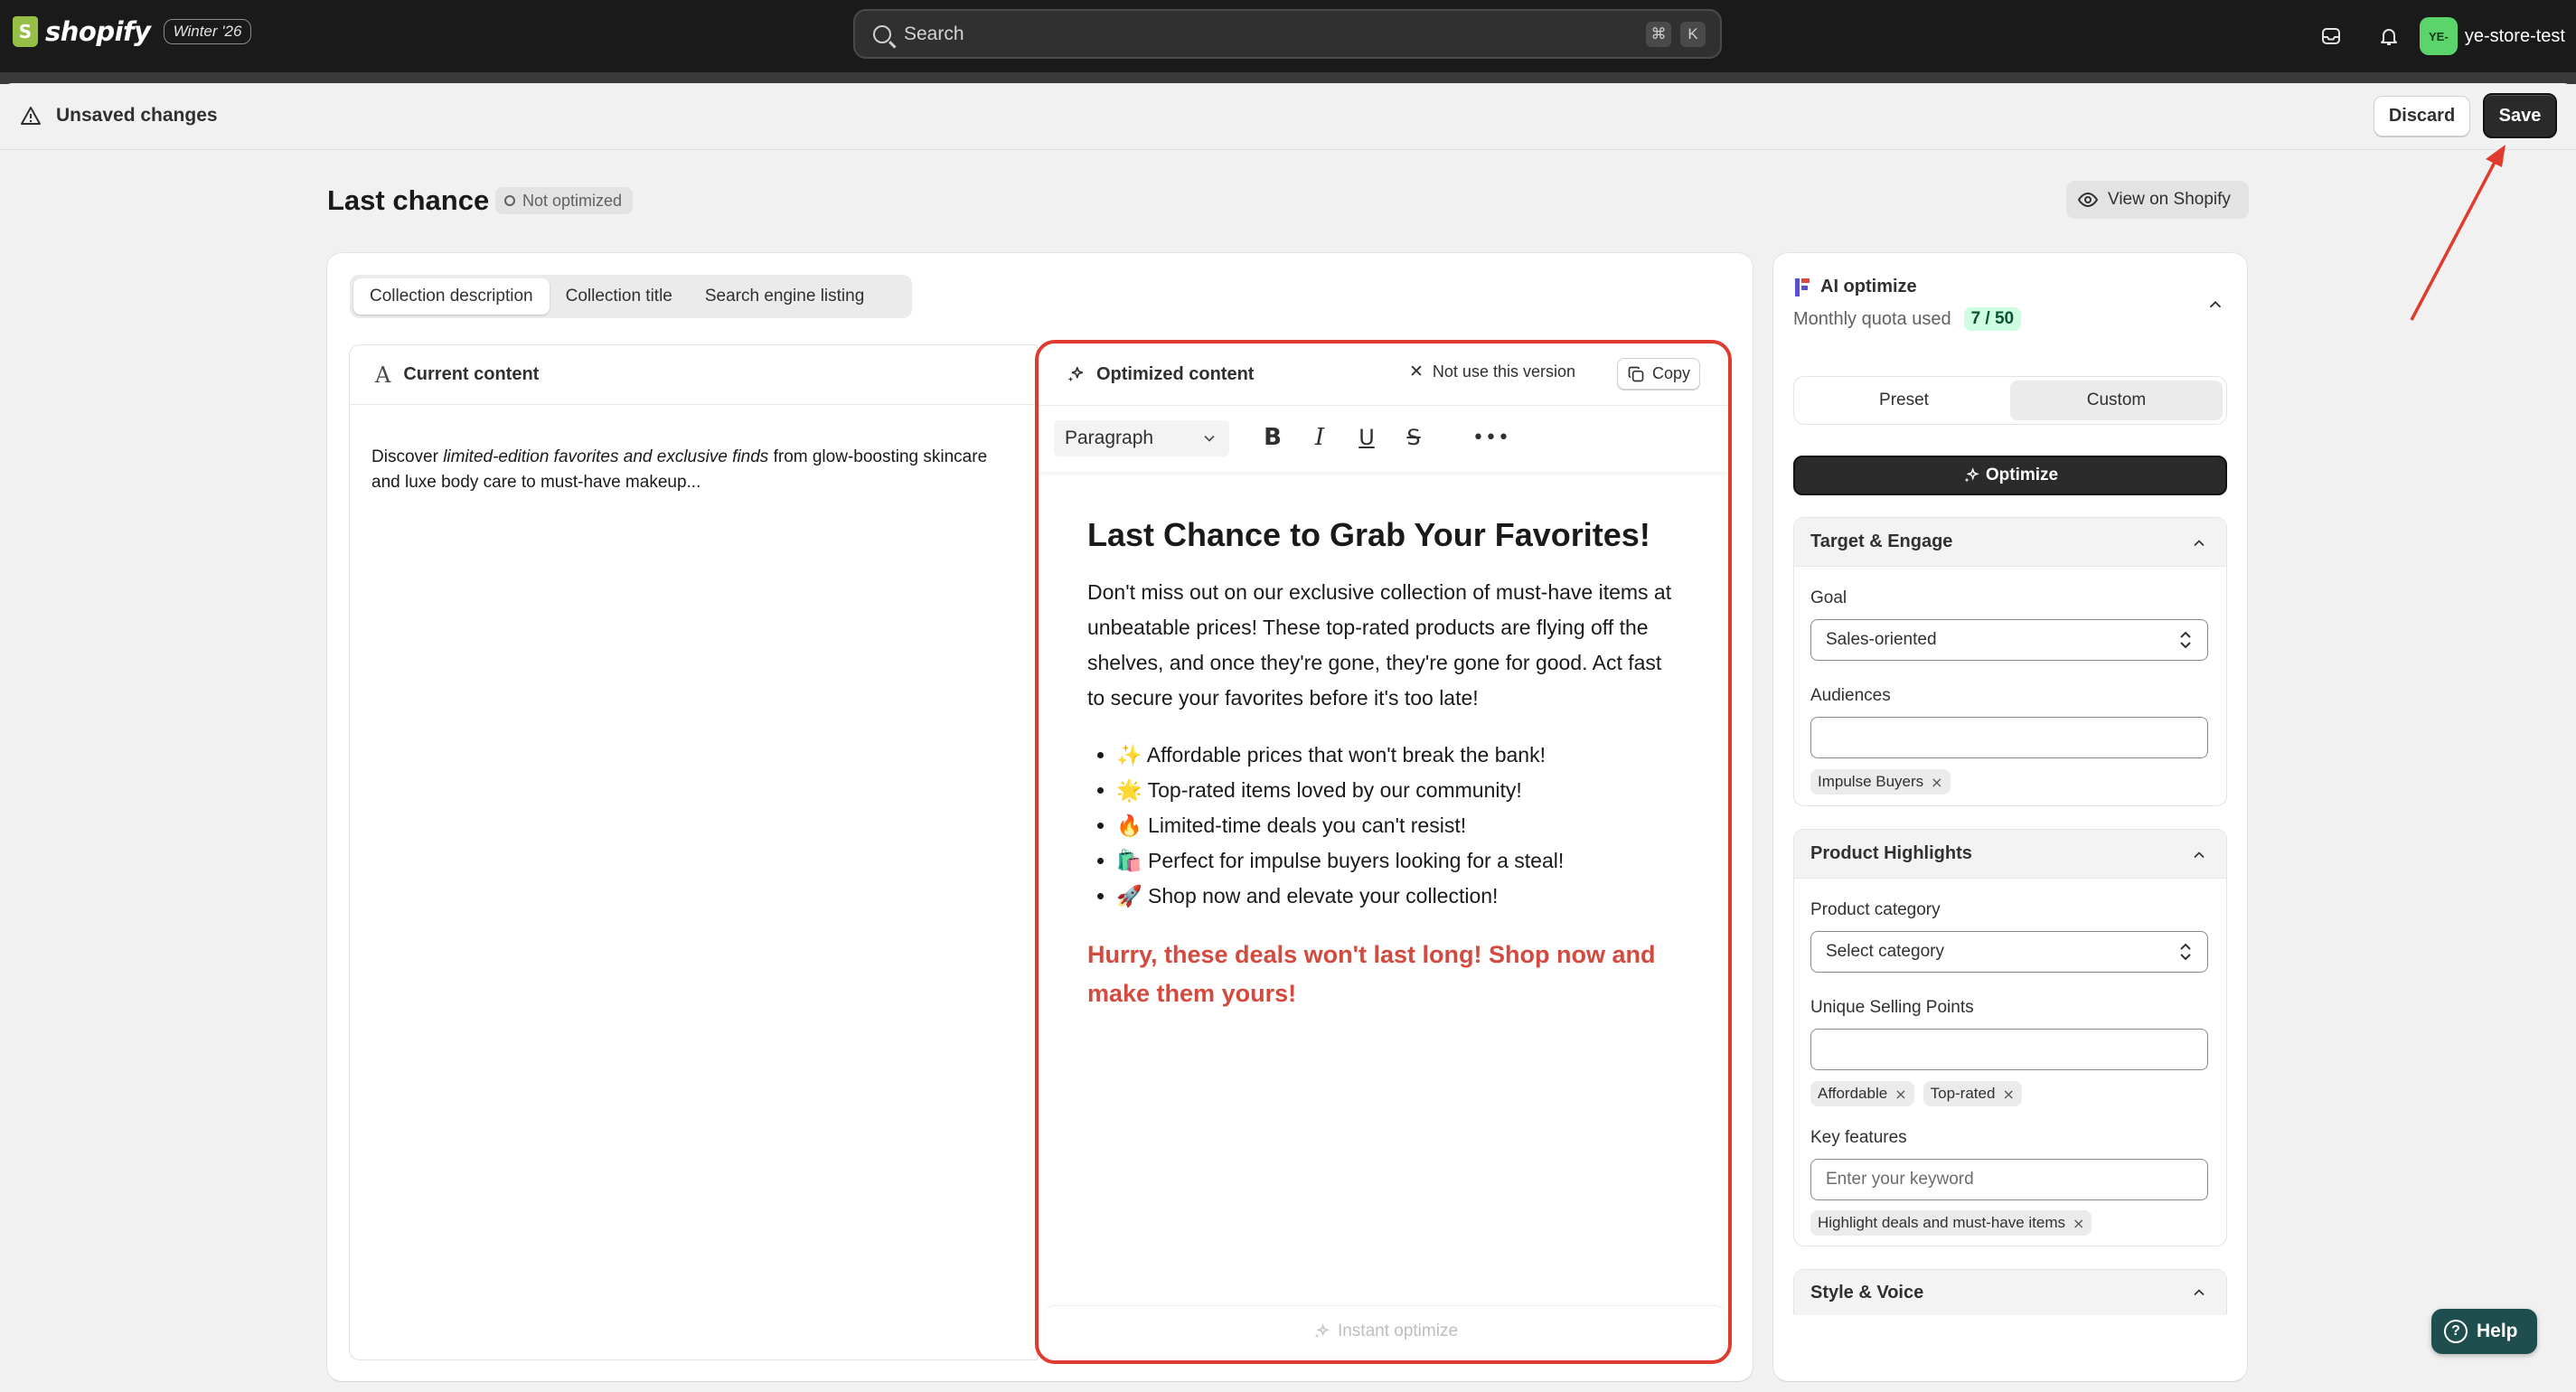 The height and width of the screenshot is (1392, 2576). I want to click on strikethrough-icon: S, so click(1413, 437).